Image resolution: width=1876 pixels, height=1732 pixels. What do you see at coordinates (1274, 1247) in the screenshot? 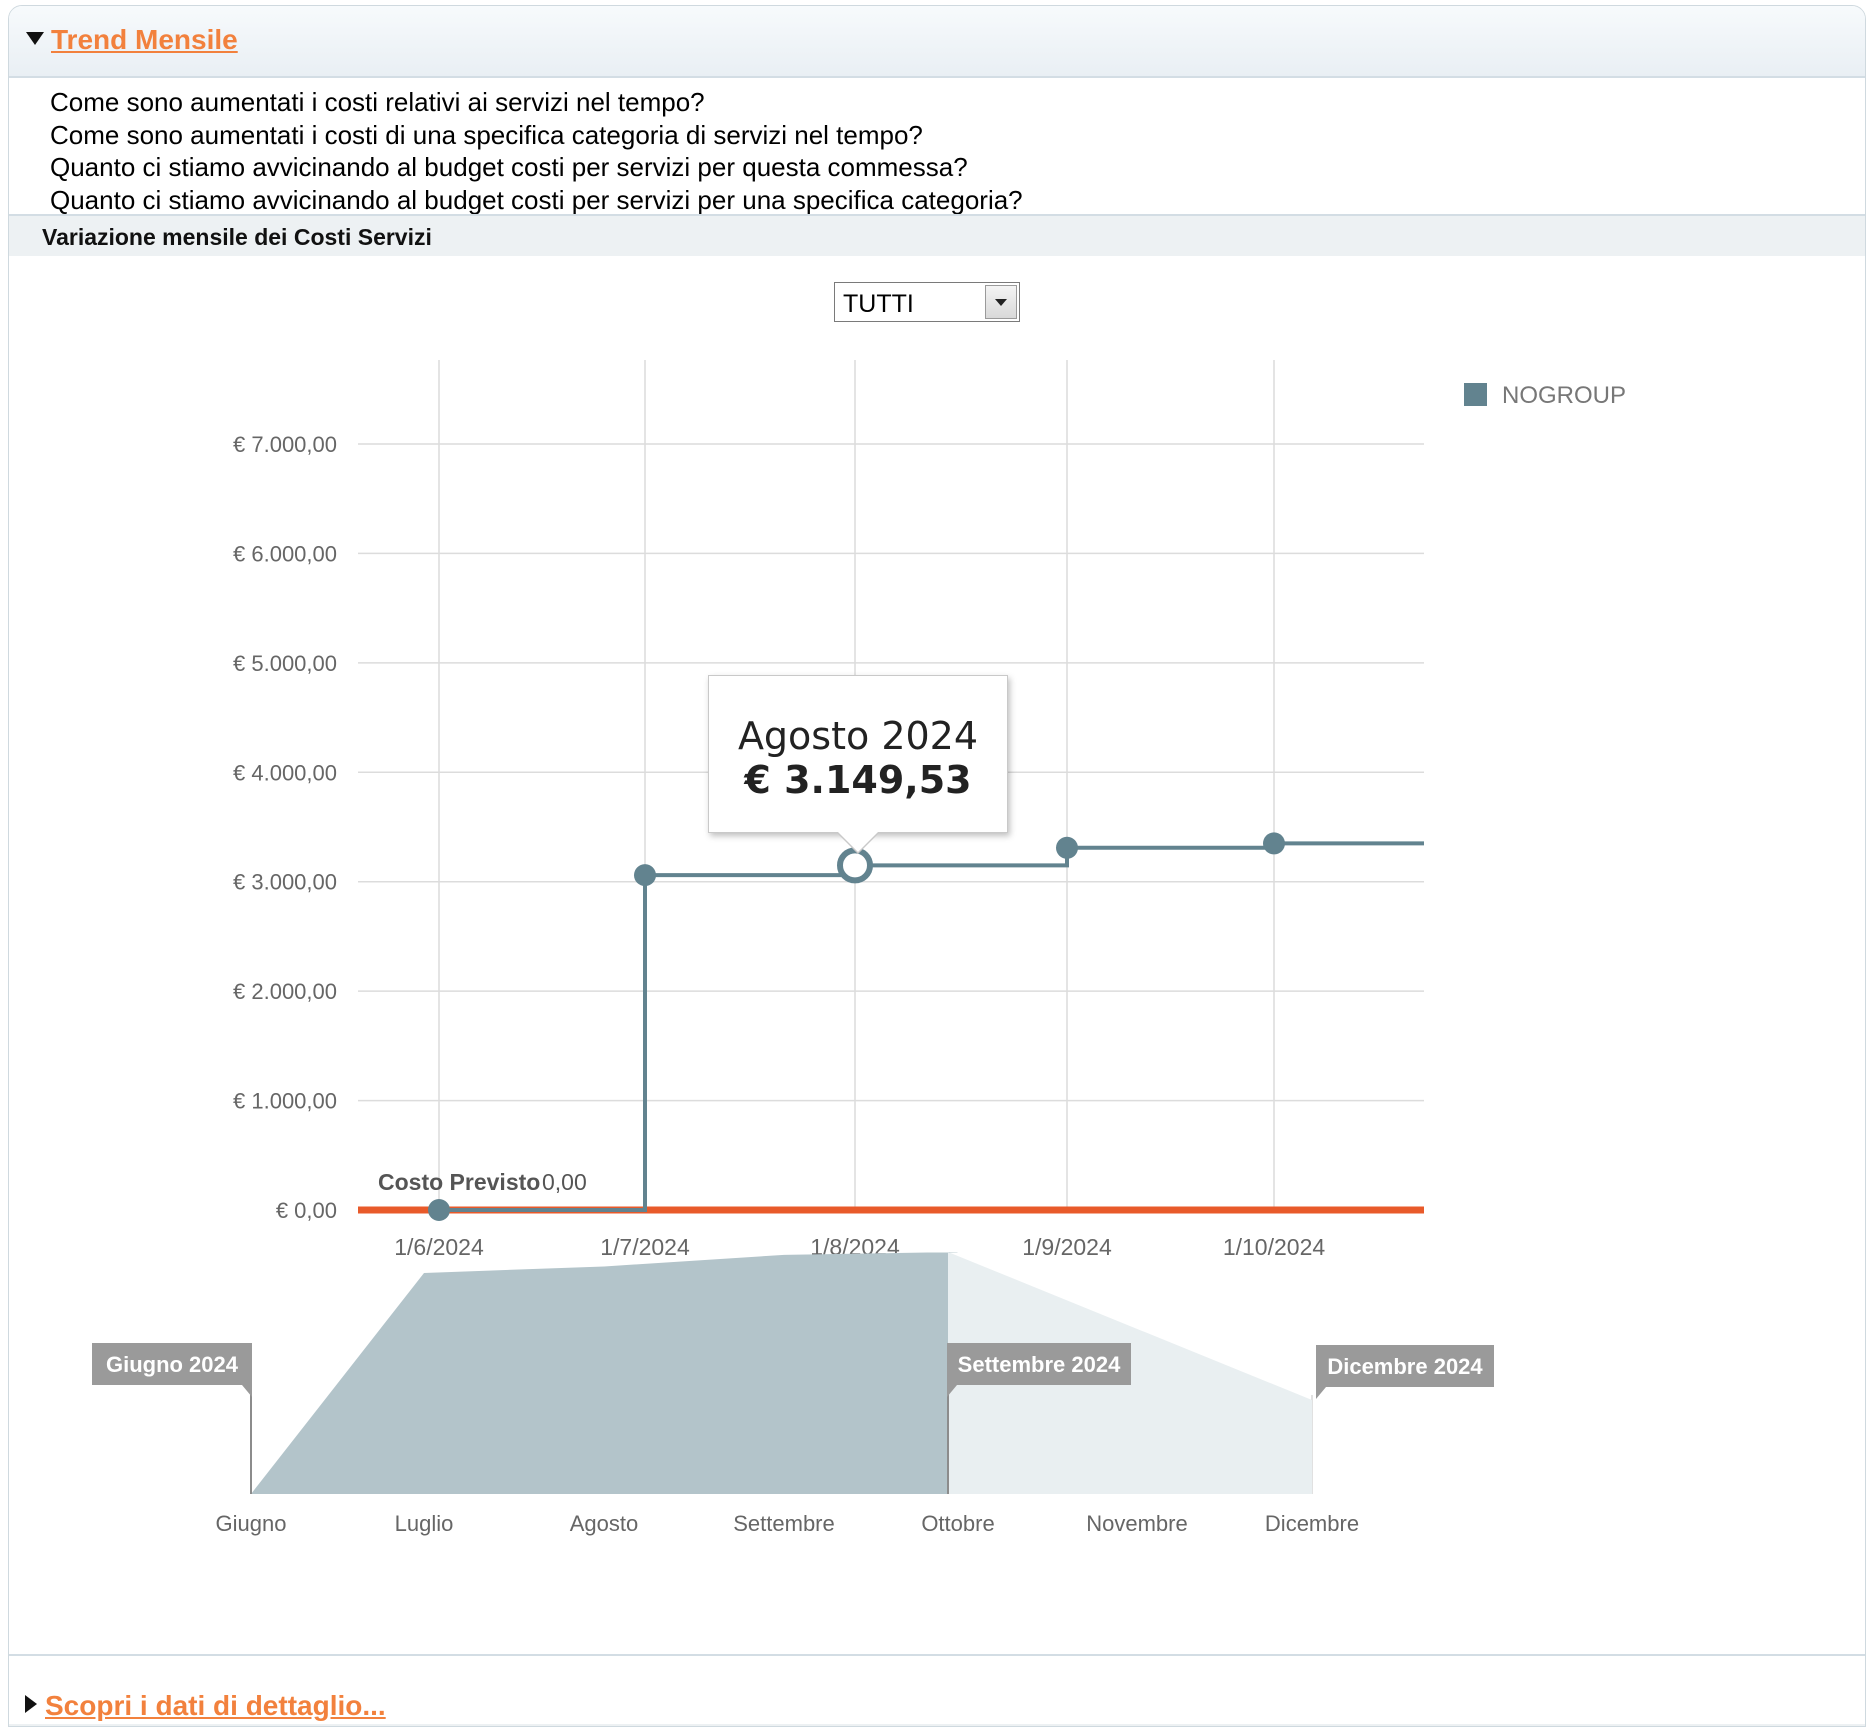
I see `x-tick-label: 1/10/2024` at bounding box center [1274, 1247].